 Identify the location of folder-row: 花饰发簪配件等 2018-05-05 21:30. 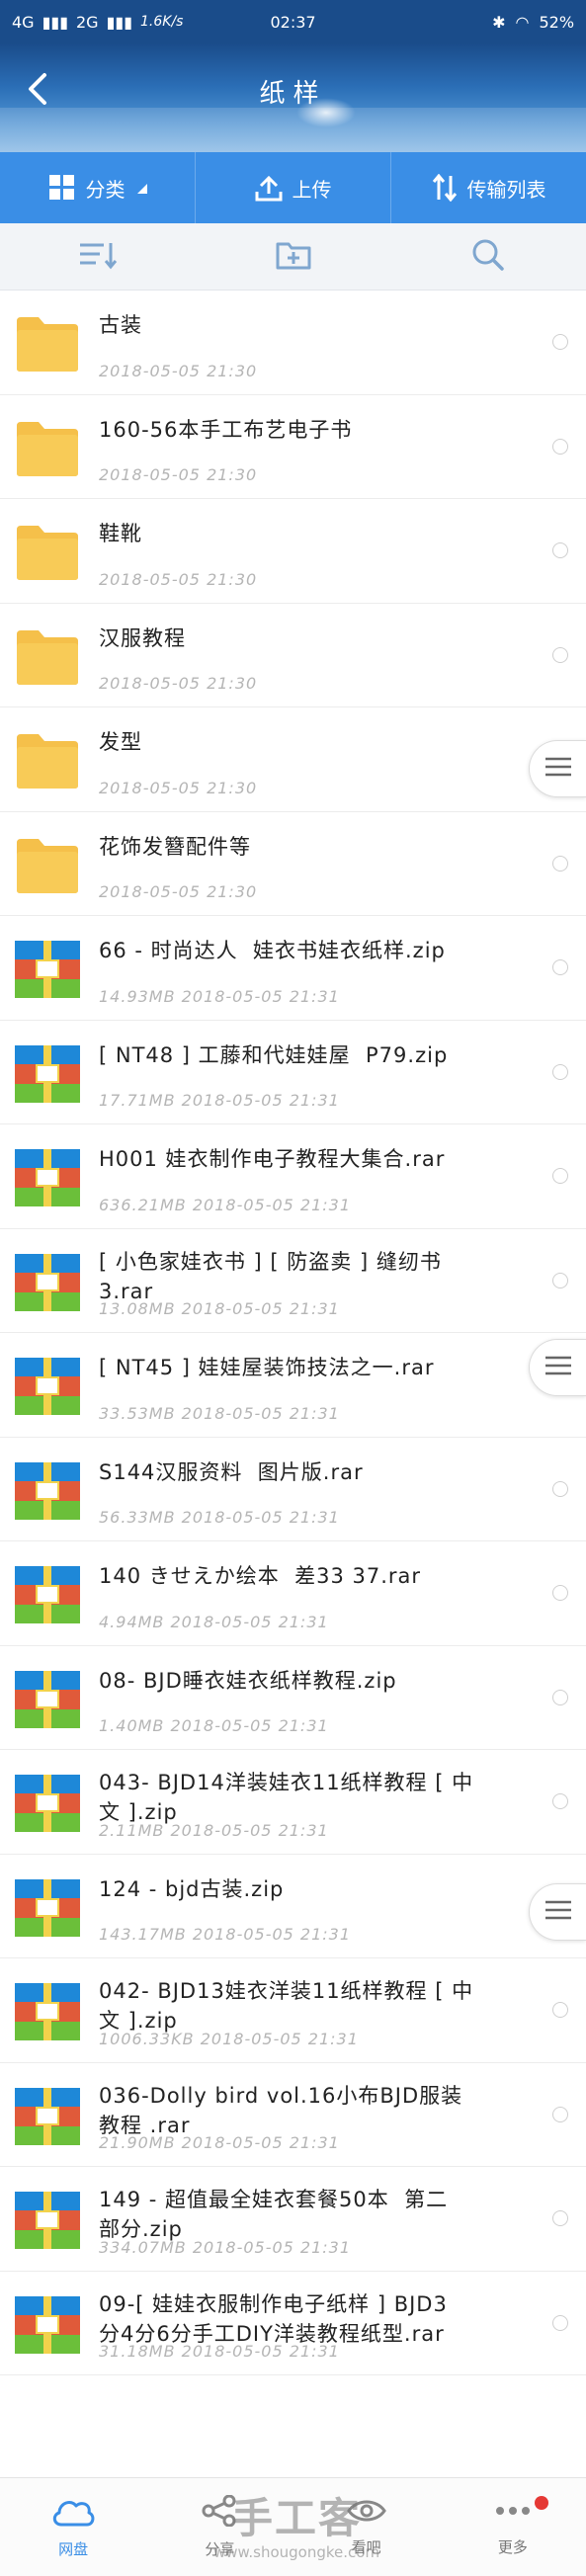
(293, 864).